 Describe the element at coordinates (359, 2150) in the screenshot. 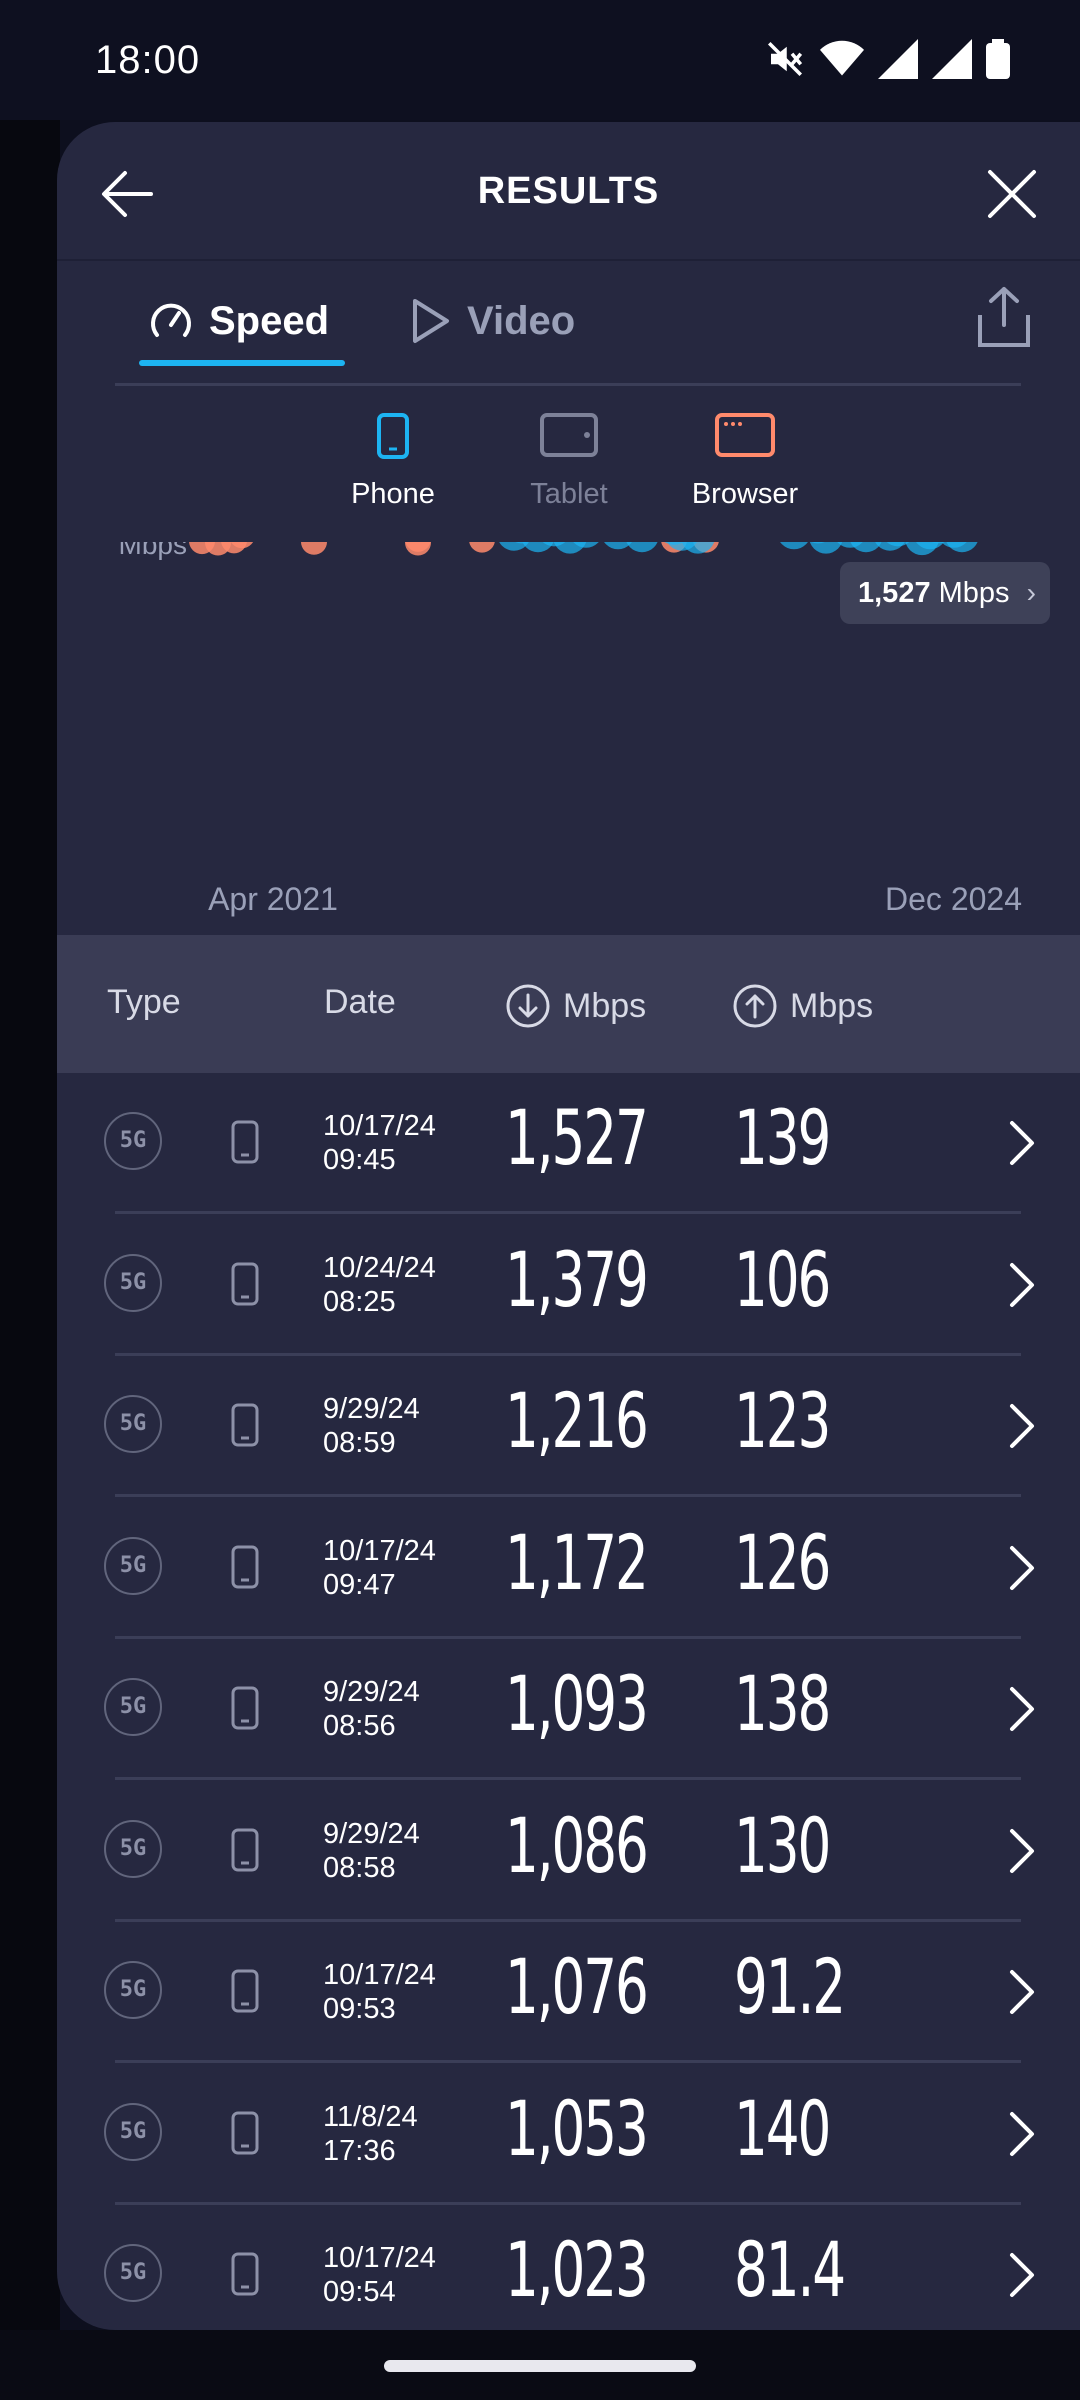

I see `result-time: 17:36` at that location.